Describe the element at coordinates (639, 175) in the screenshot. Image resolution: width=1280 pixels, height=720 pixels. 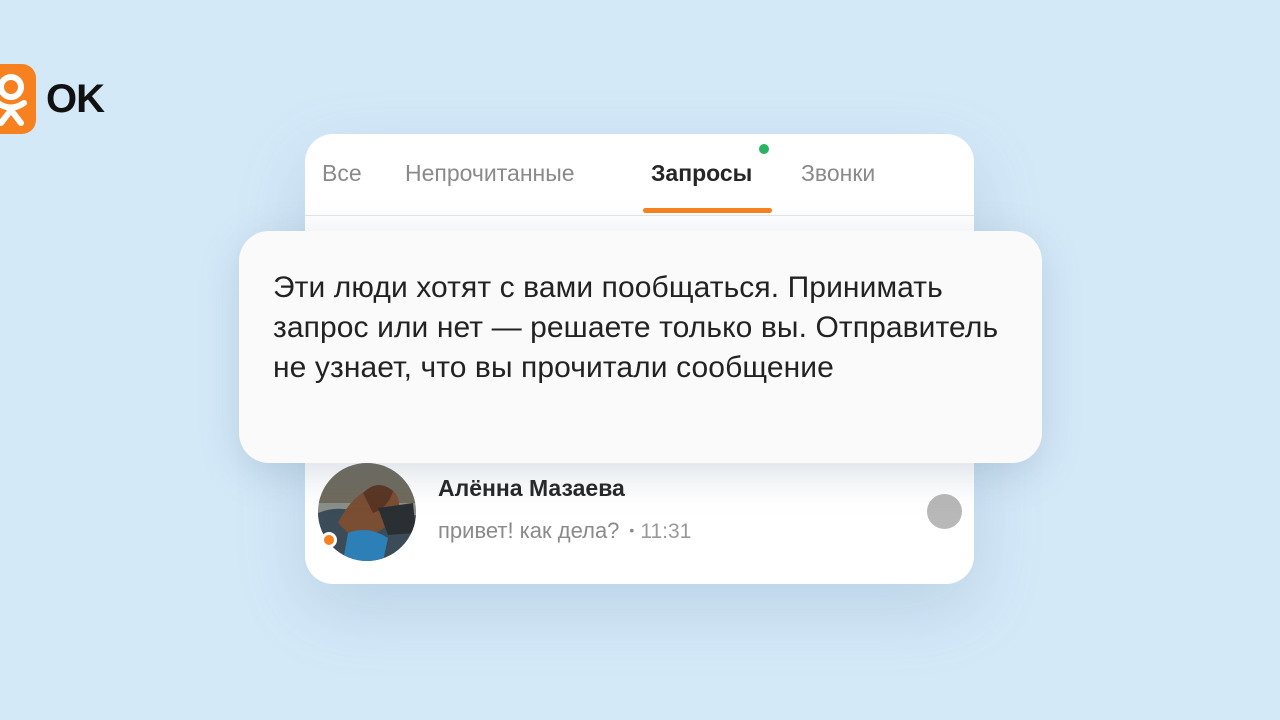
I see `tab-bar: Все Непрочитанные Запросы Звонки` at that location.